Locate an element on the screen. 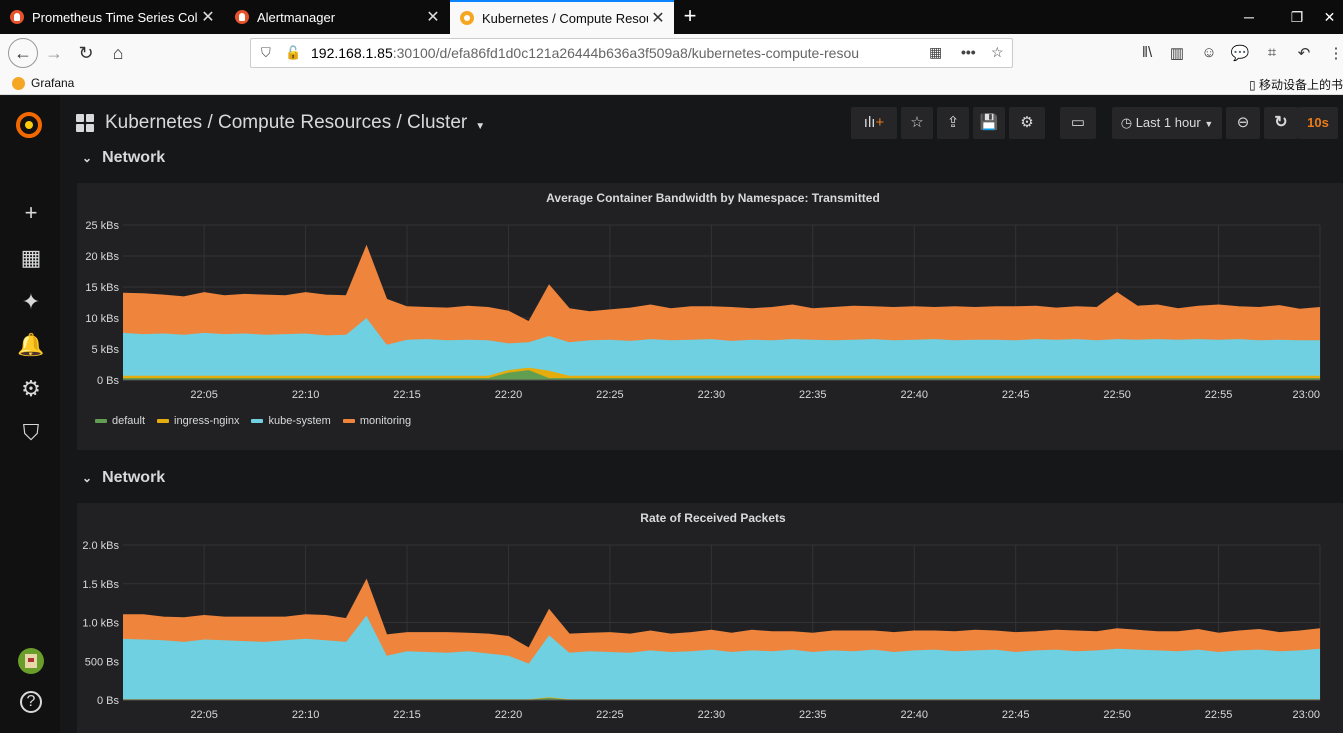  tab-alertmanager: Alertmanager ✕ is located at coordinates (337, 17).